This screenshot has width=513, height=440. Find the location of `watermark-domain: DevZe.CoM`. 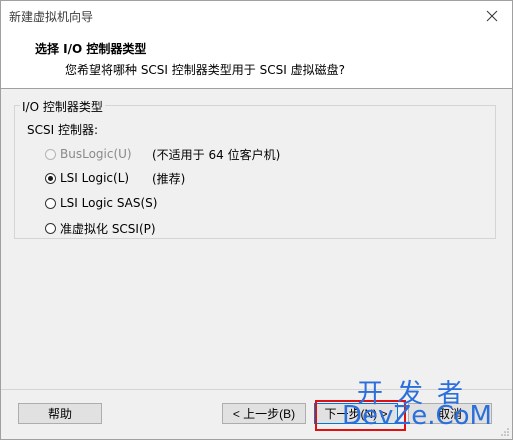

watermark-domain: DevZe.CoM is located at coordinates (417, 416).